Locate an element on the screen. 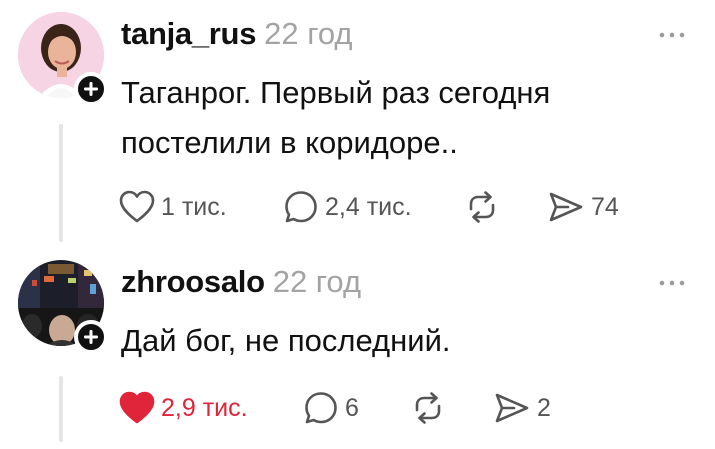 The width and height of the screenshot is (715, 449). share-button: 2 is located at coordinates (522, 408).